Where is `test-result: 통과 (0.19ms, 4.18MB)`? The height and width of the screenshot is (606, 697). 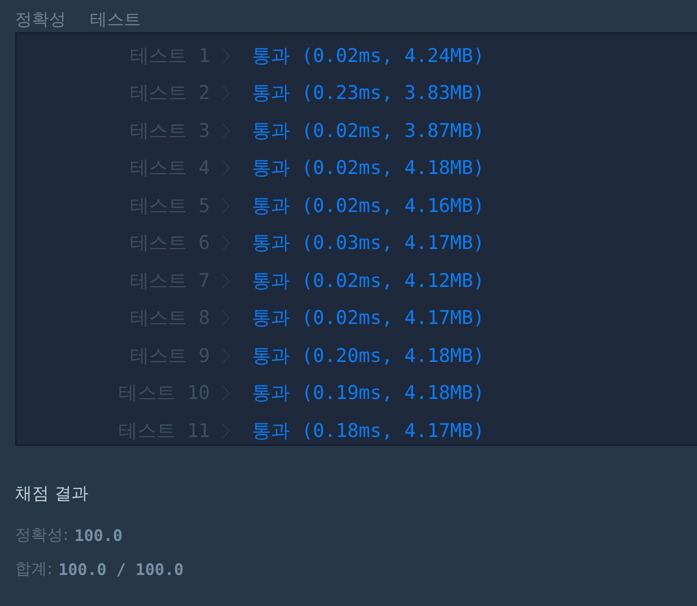 test-result: 통과 (0.19ms, 4.18MB) is located at coordinates (368, 393).